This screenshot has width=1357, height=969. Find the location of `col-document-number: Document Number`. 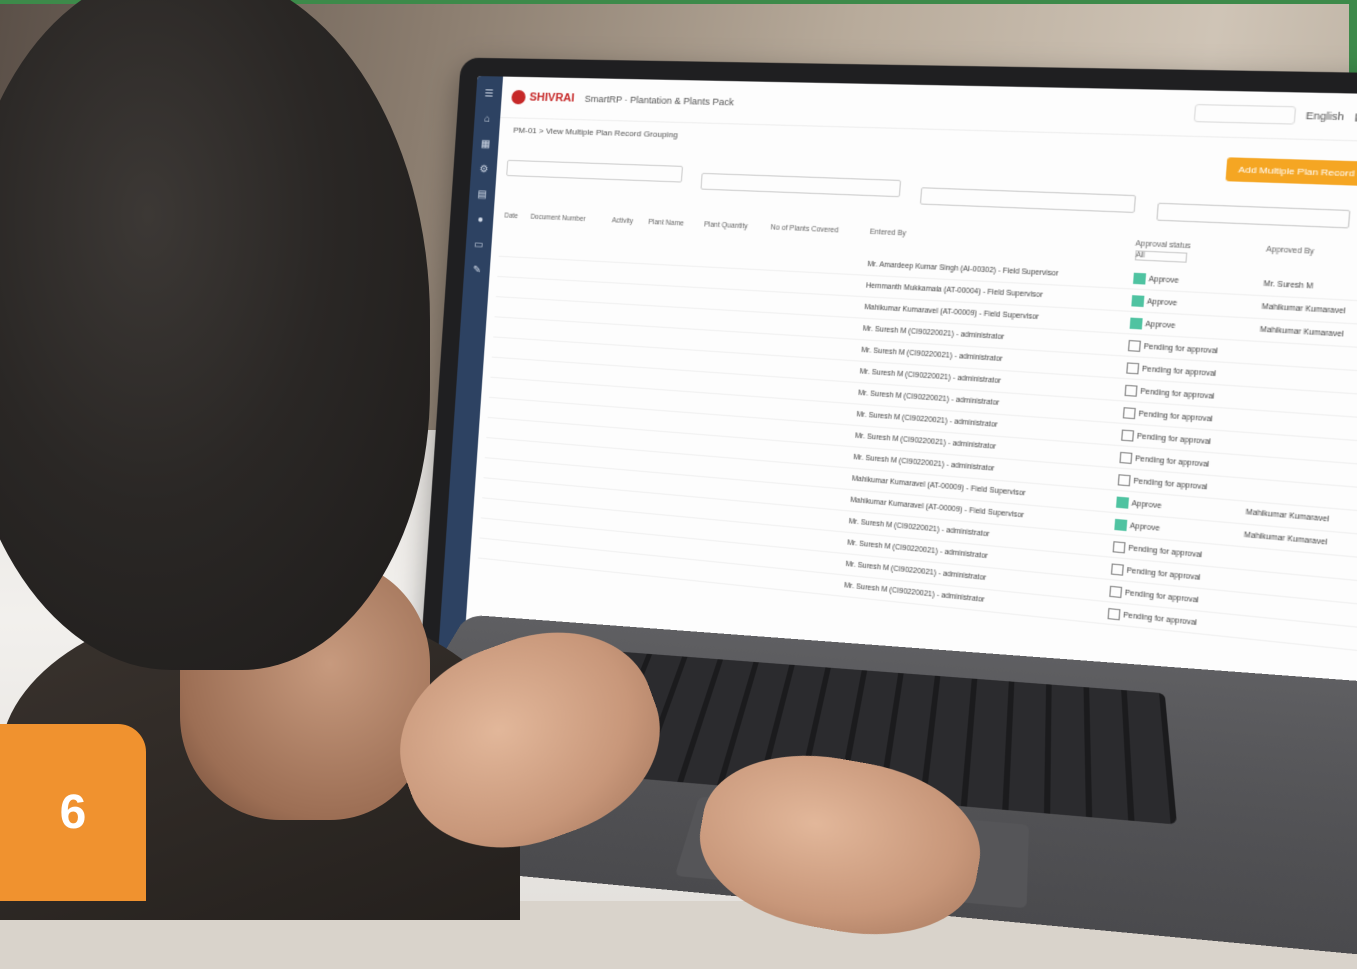

col-document-number: Document Number is located at coordinates (567, 226).